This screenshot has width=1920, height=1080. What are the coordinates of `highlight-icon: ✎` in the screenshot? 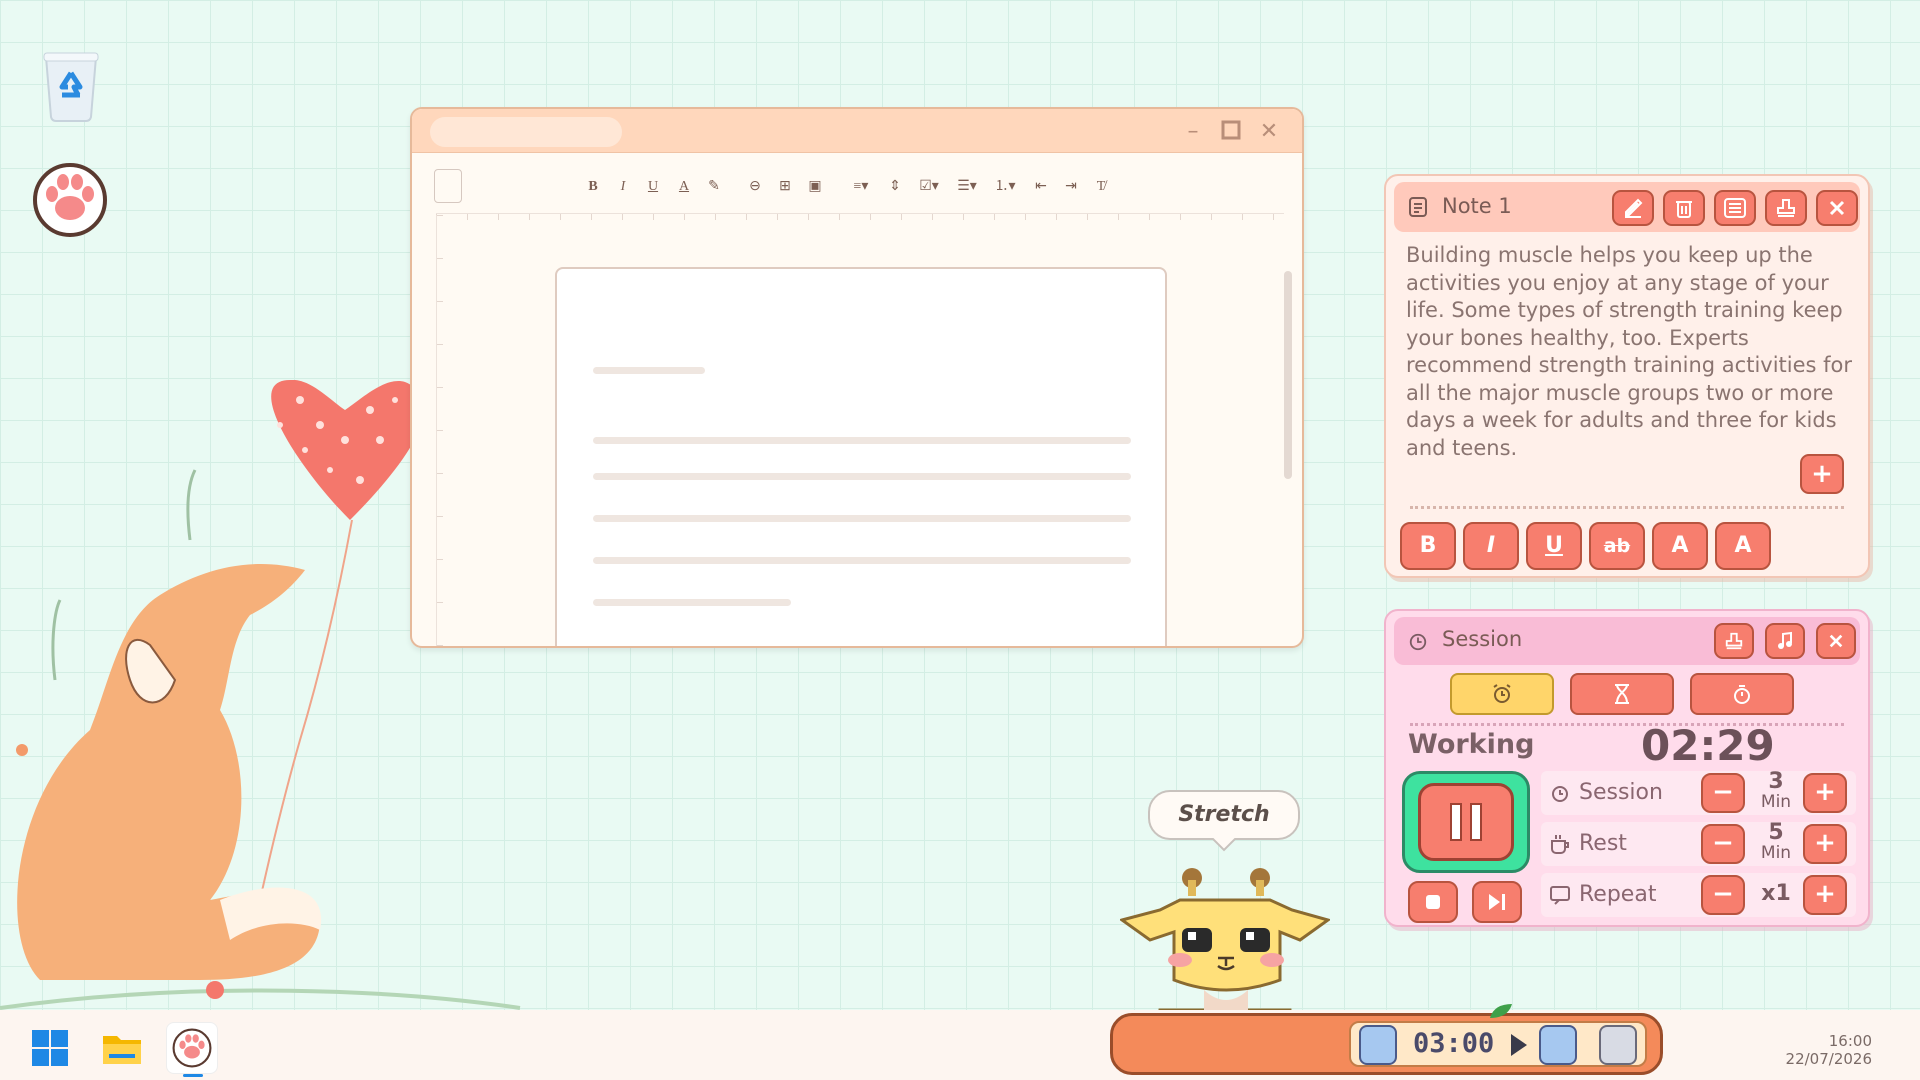 It's located at (714, 187).